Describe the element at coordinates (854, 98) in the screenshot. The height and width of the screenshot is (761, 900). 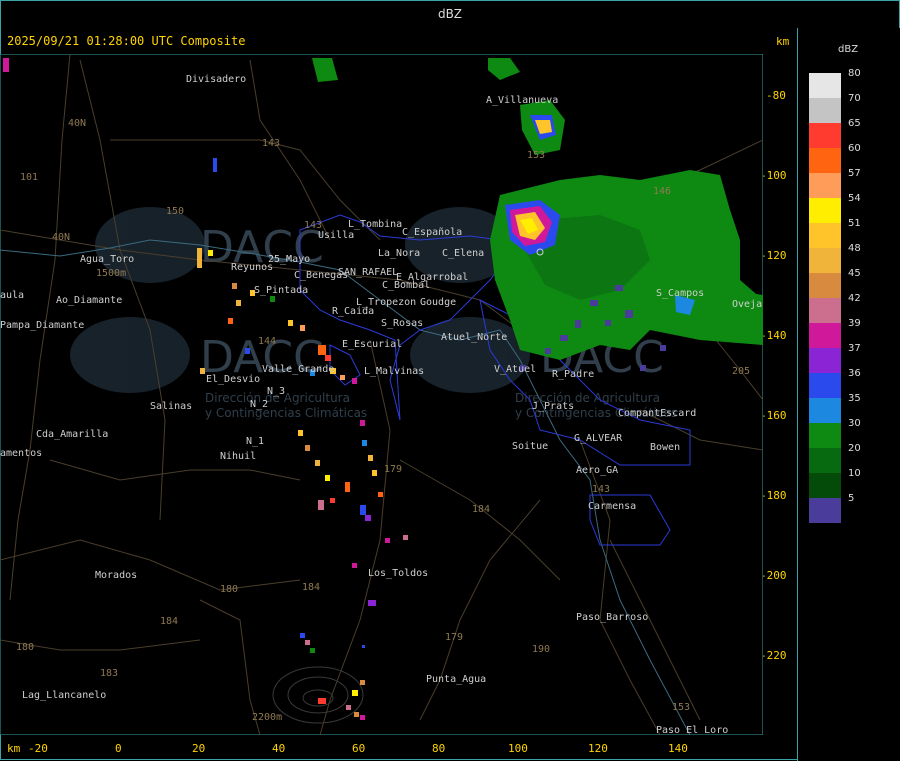
I see `legend-label: 70` at that location.